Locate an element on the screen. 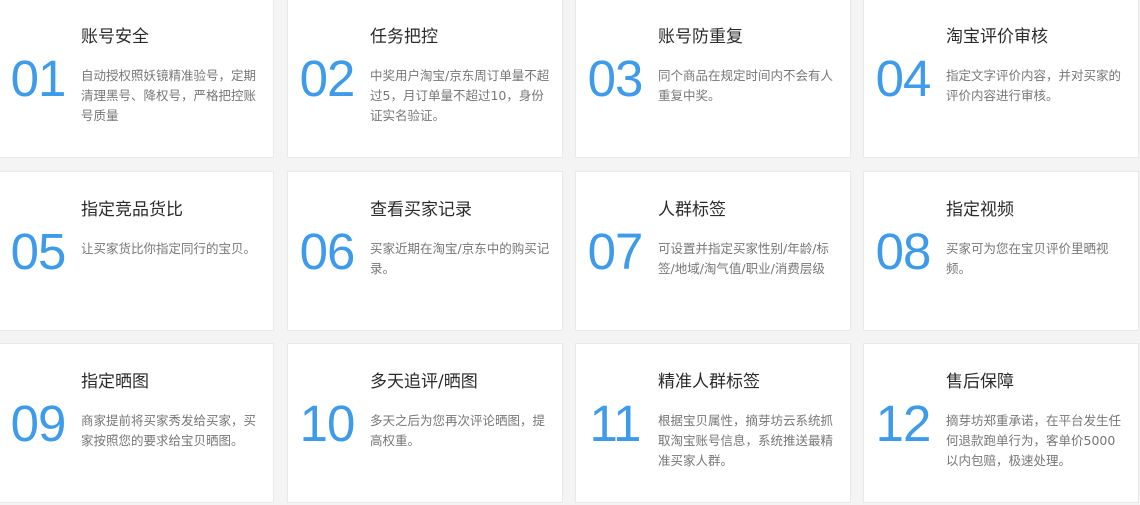 The image size is (1140, 505). feature-description: 同个商品在规定时间内不会有人重复中奖。 is located at coordinates (746, 85).